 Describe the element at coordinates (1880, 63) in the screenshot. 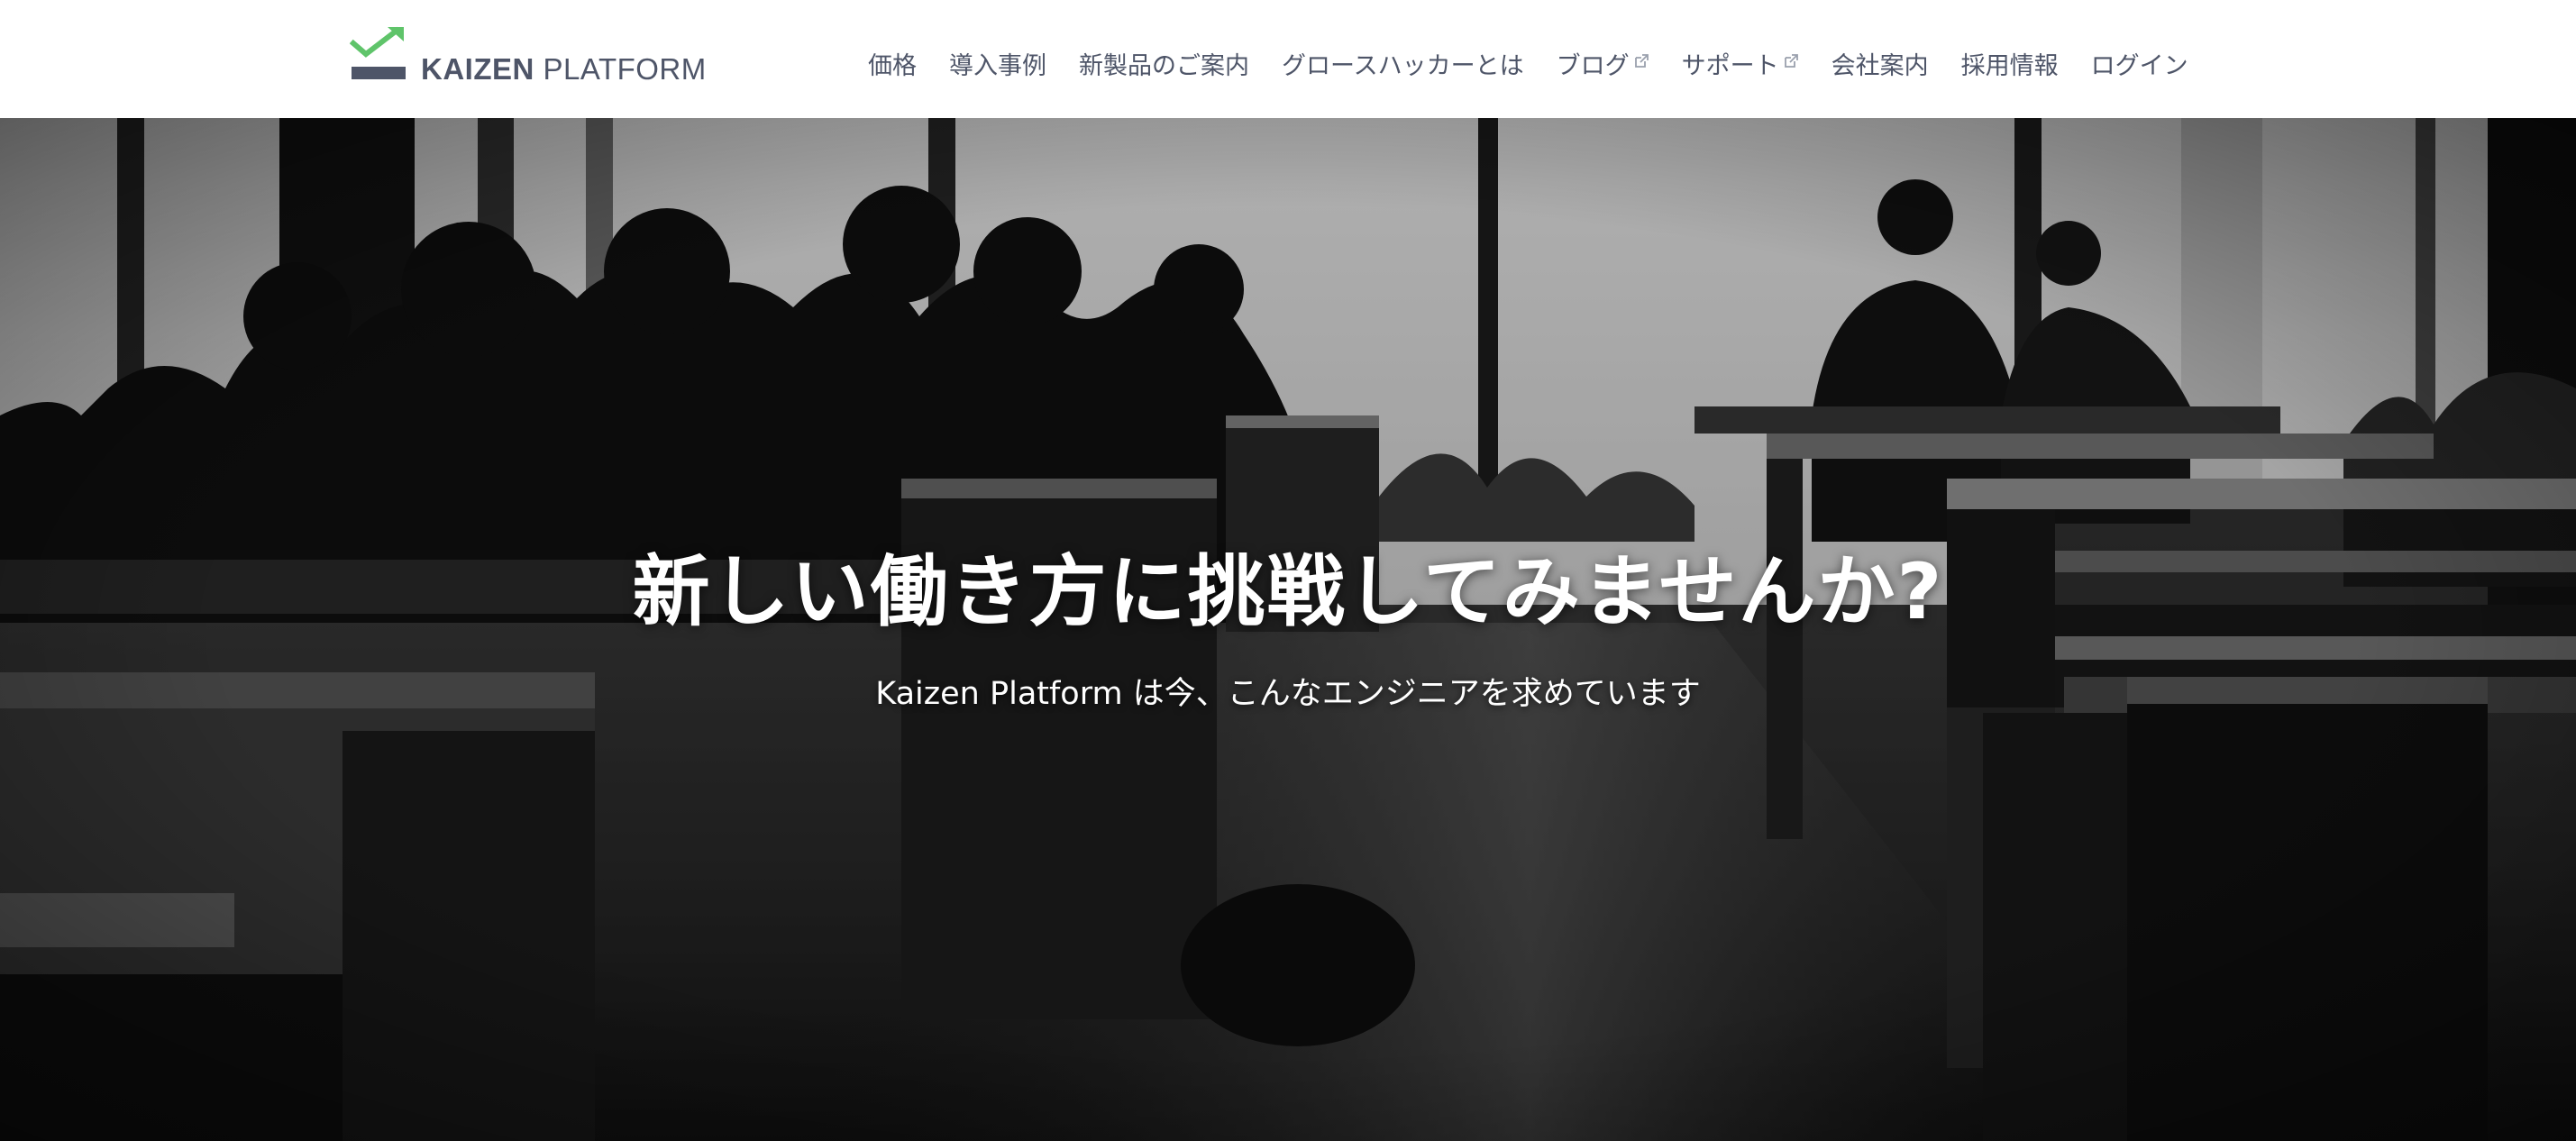

I see `nav-item-company: 会社案内` at that location.